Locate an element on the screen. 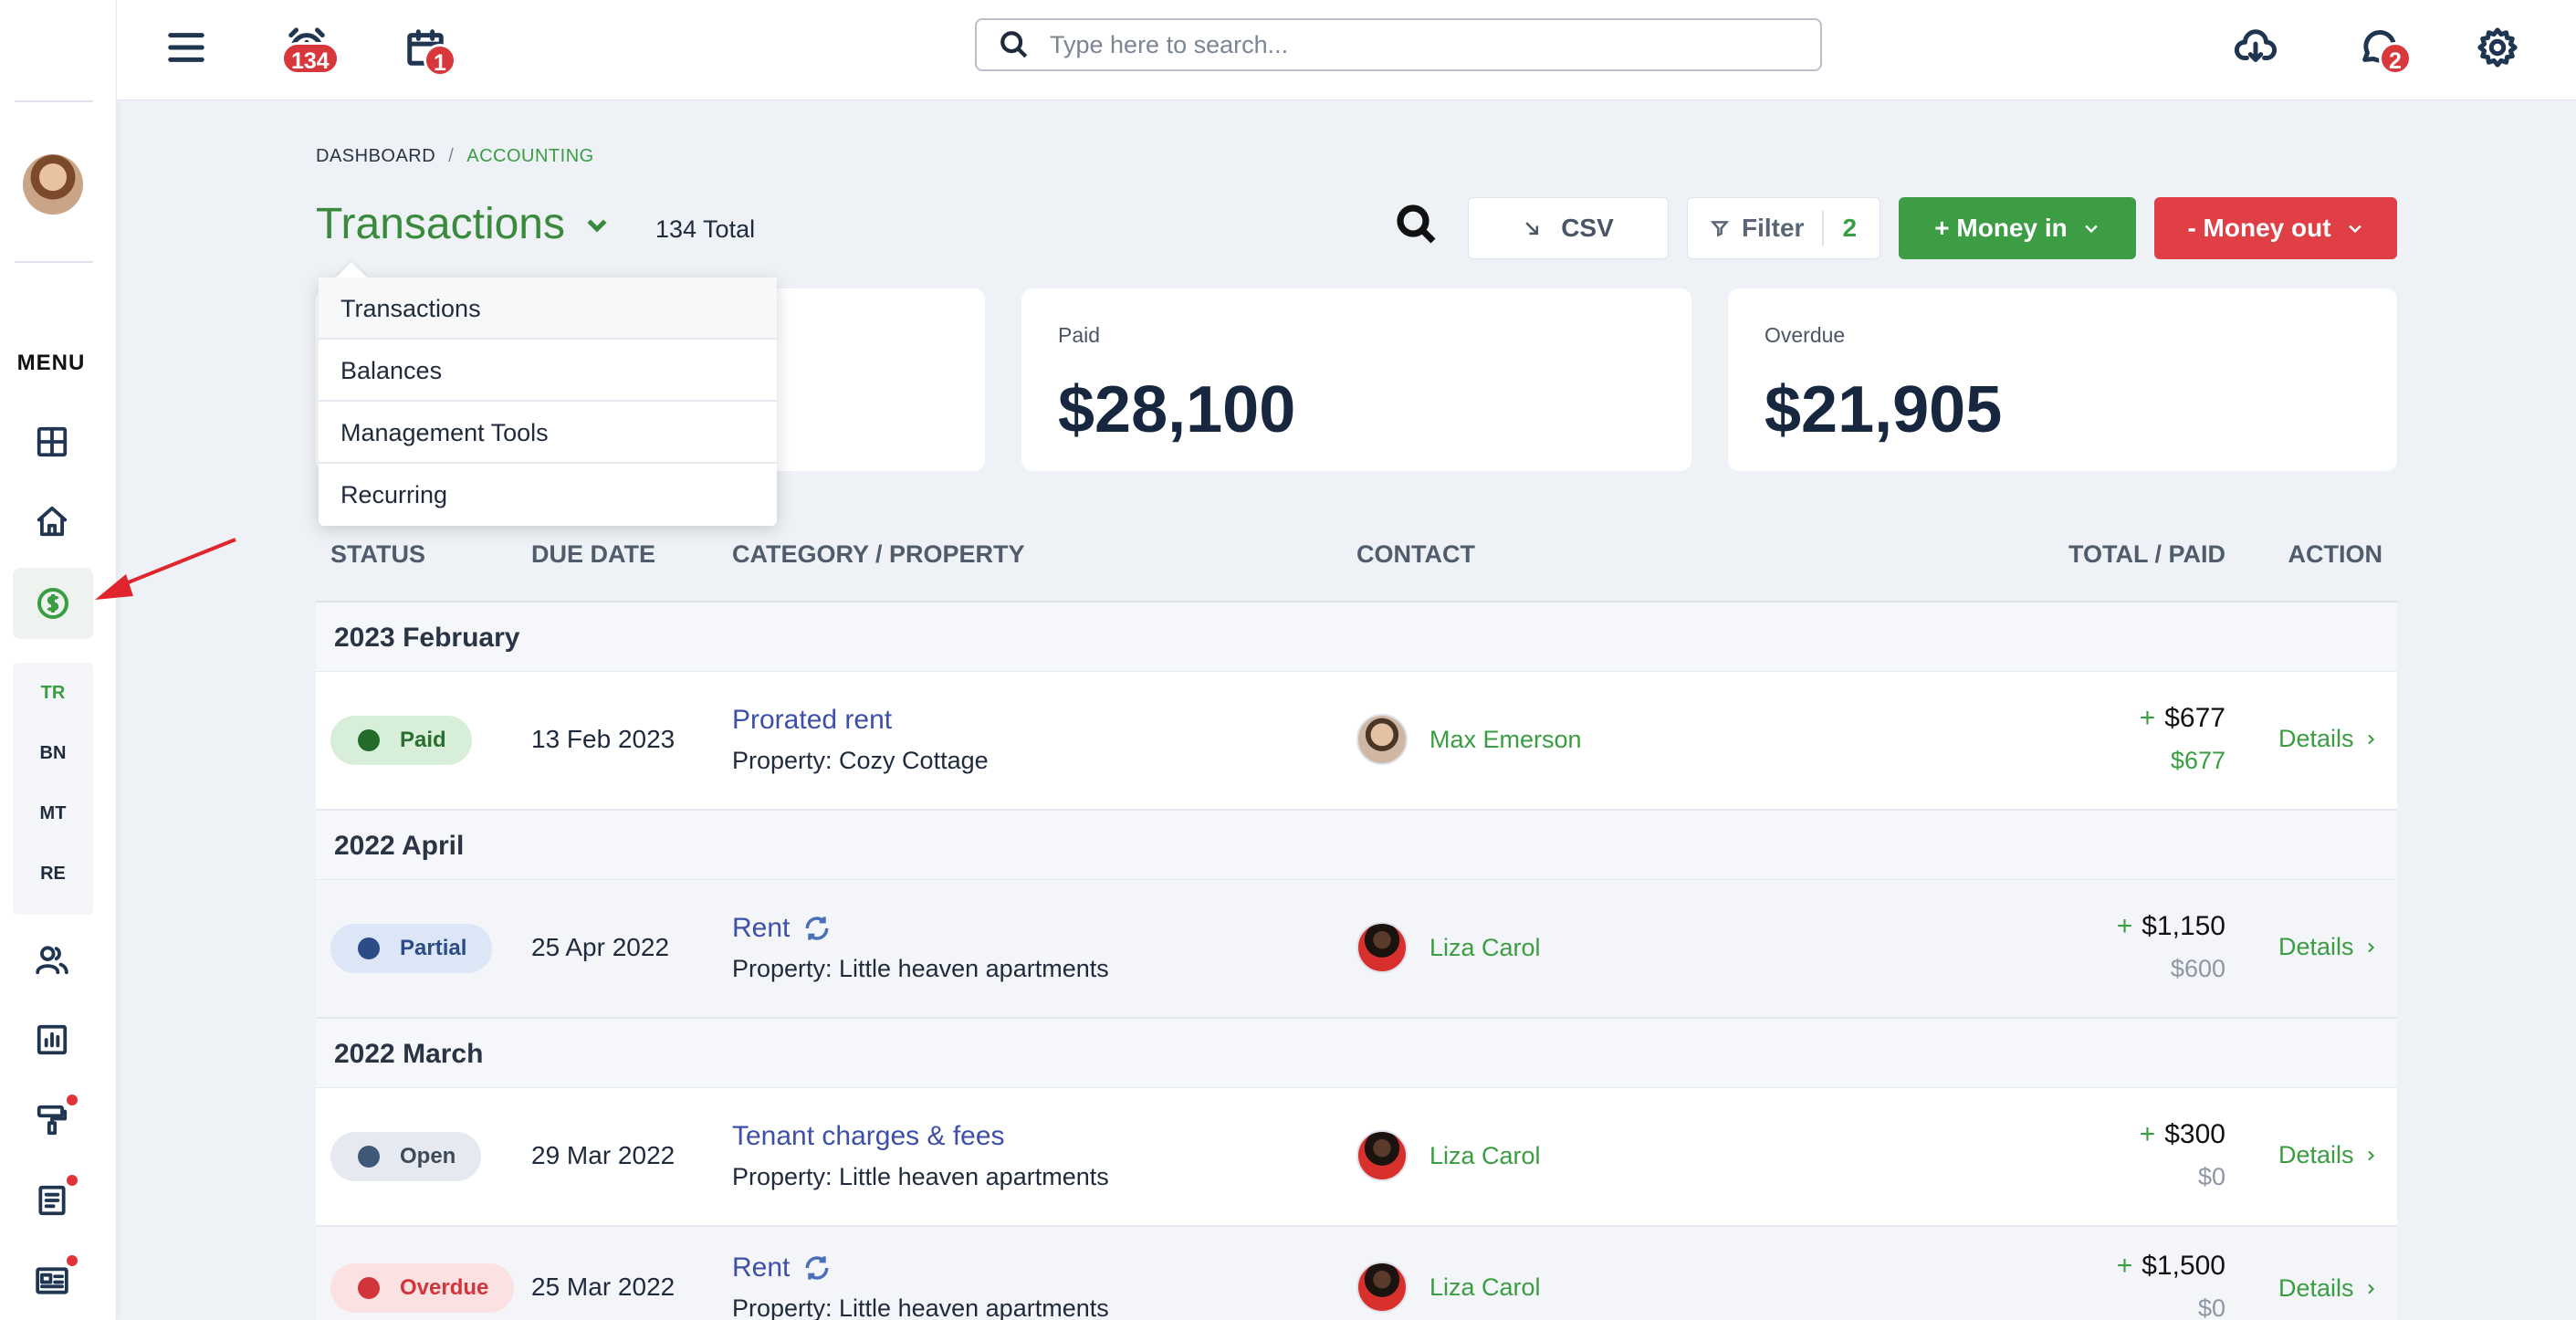  money-out-button: - Money out is located at coordinates (2276, 228).